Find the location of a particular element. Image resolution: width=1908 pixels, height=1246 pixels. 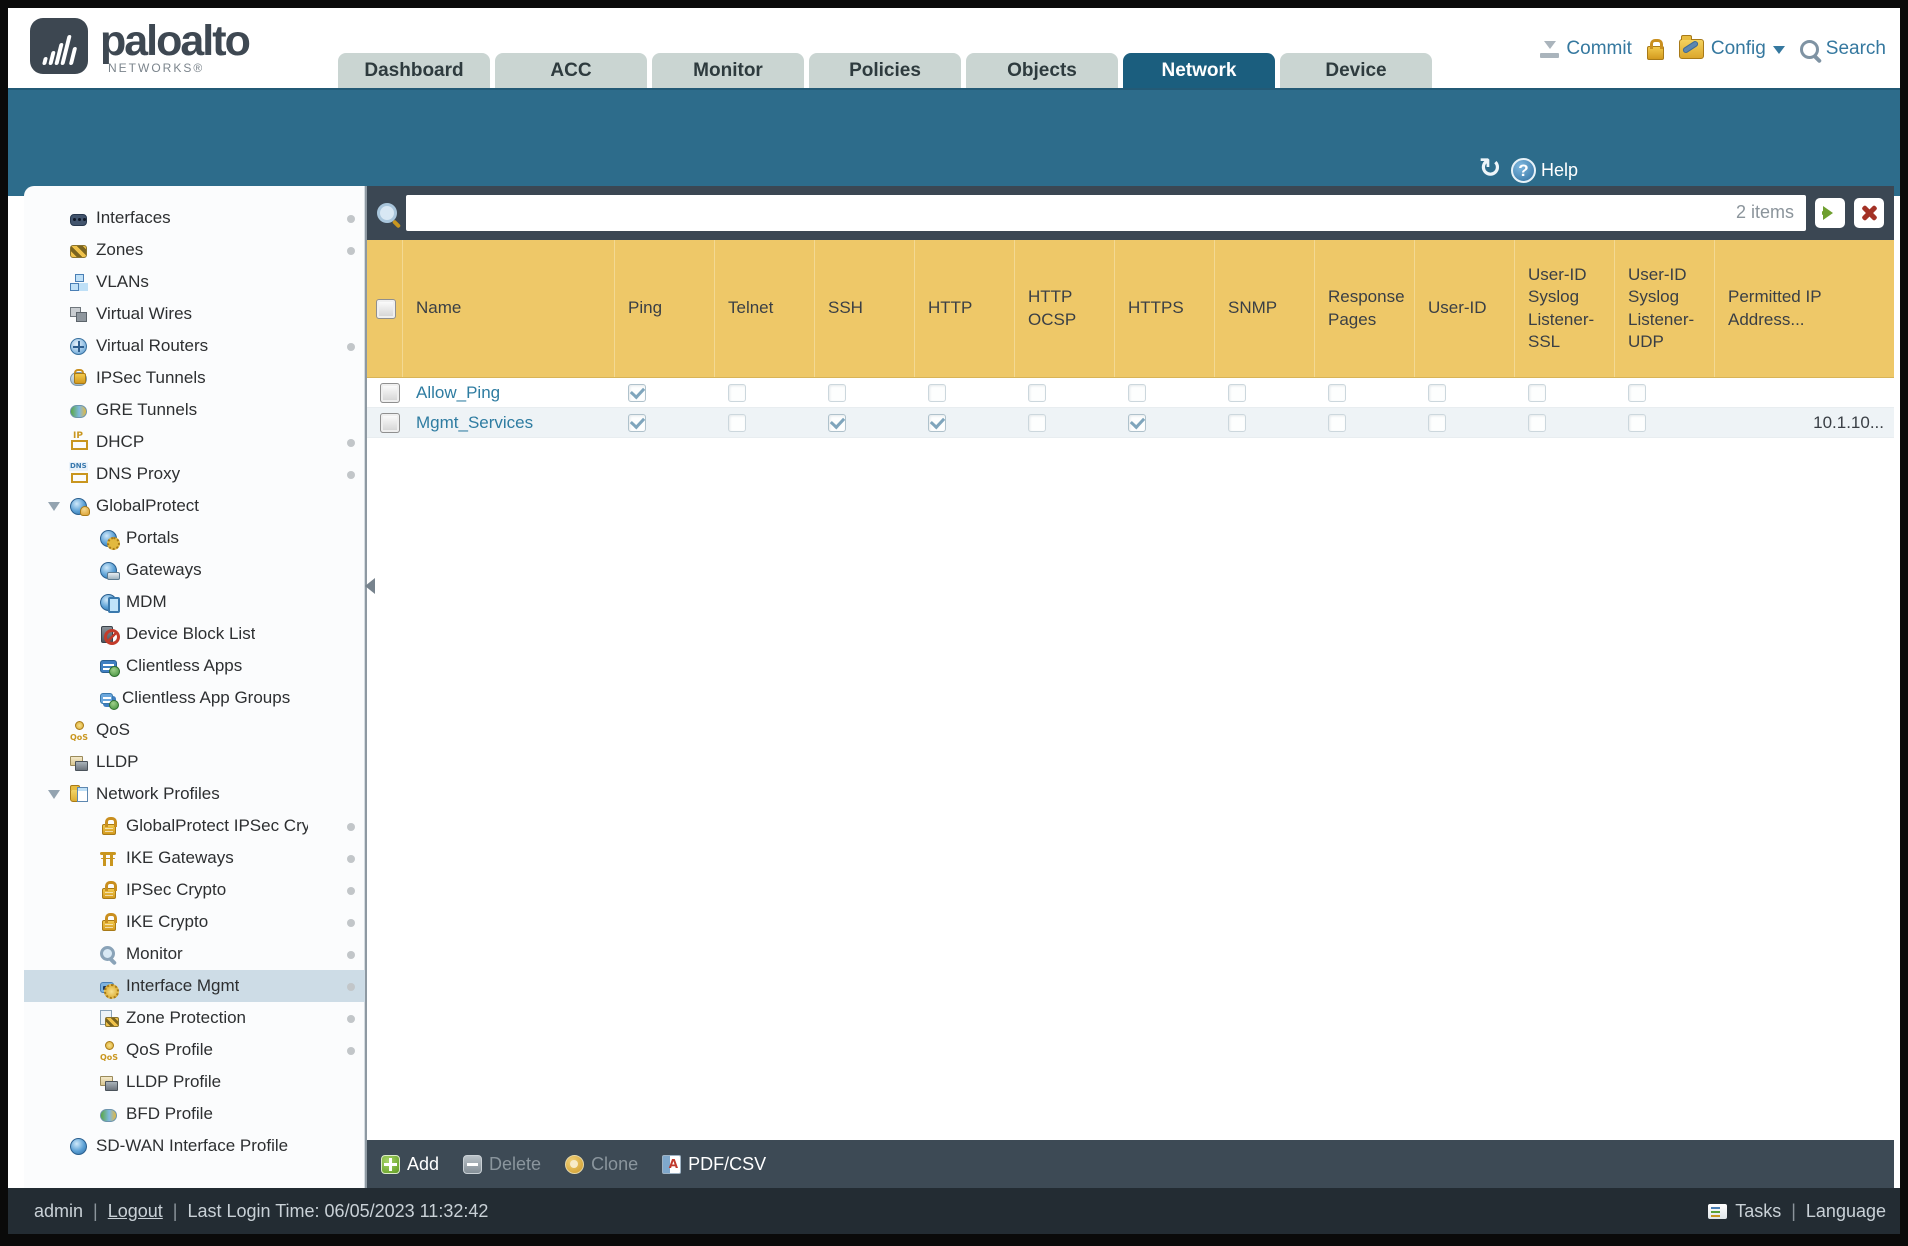

sidebar-item-lldp: LLDP is located at coordinates (194, 762).